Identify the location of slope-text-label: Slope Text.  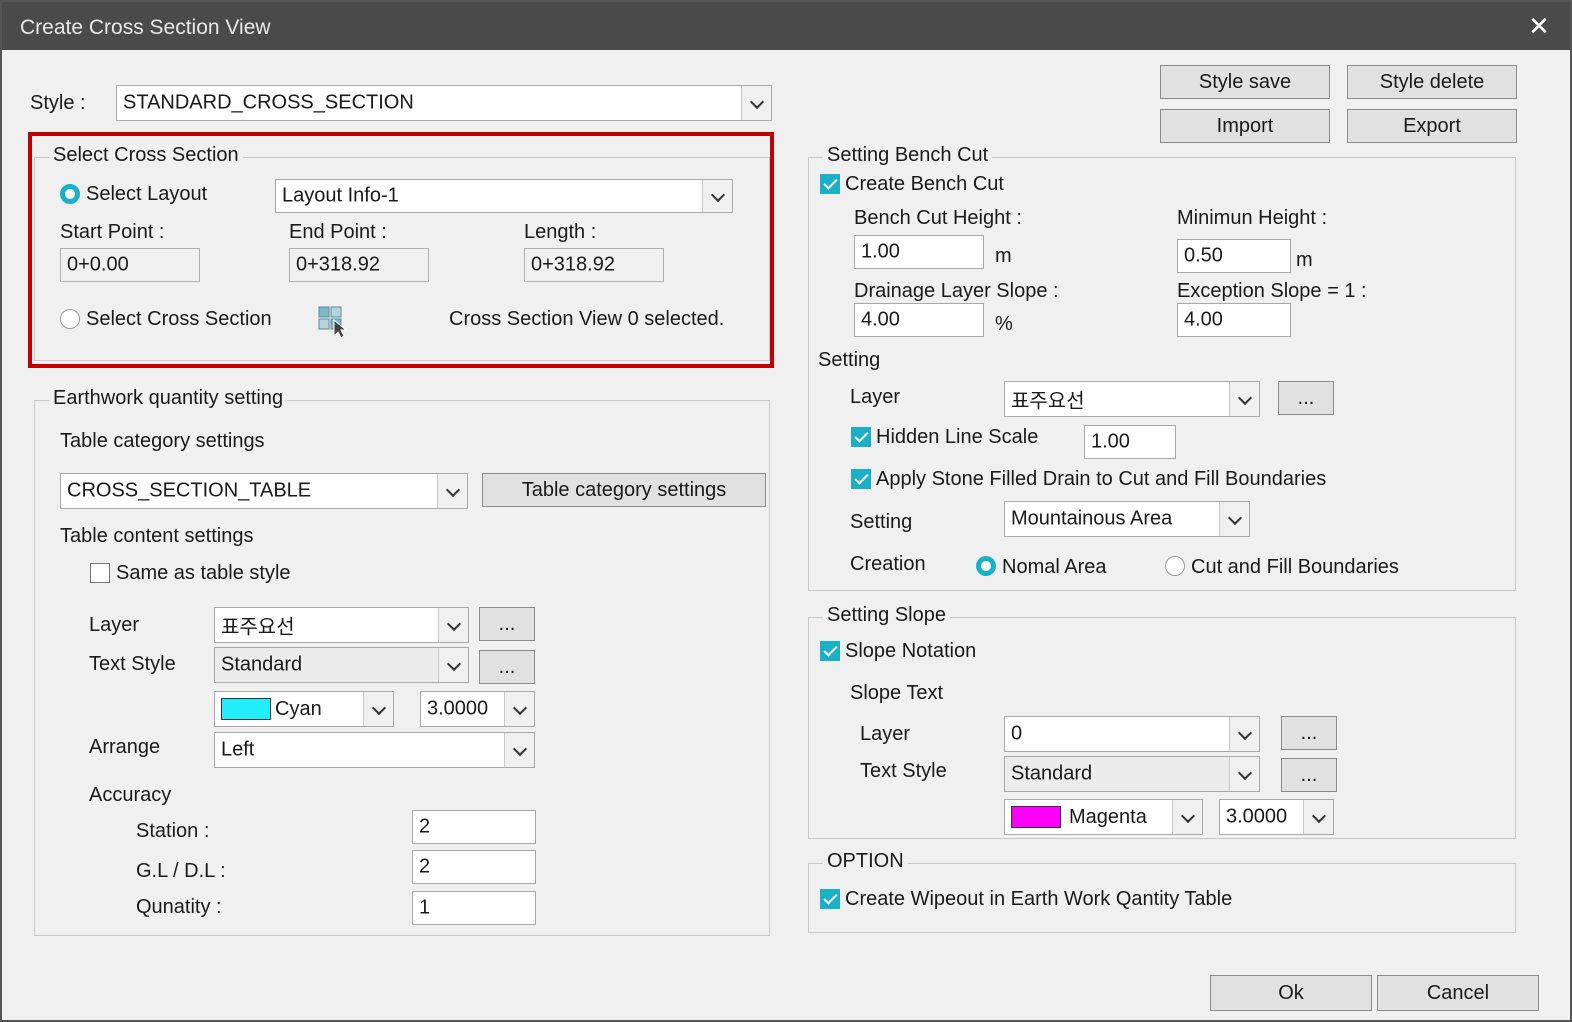
(897, 693).